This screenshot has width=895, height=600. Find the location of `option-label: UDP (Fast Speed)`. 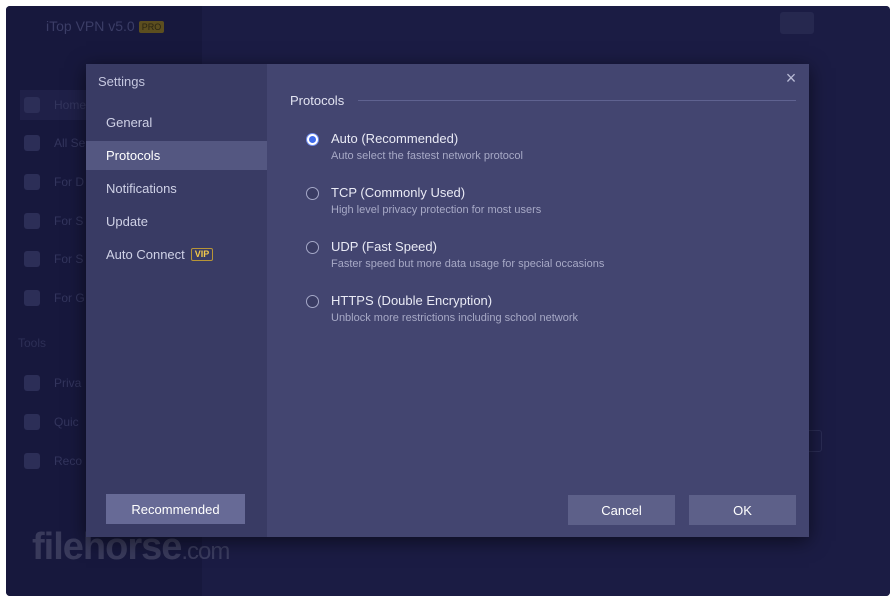

option-label: UDP (Fast Speed) is located at coordinates (384, 246).